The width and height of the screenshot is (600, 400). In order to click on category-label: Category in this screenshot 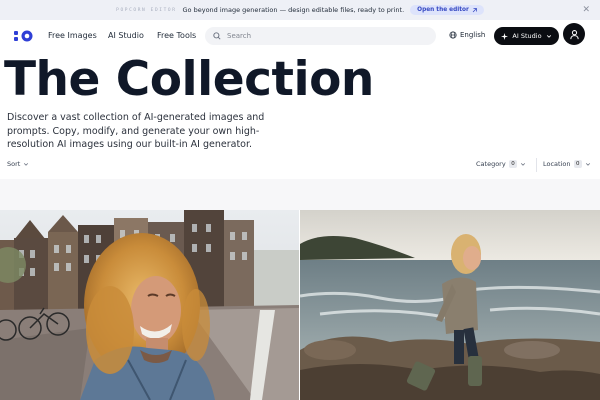, I will do `click(491, 164)`.